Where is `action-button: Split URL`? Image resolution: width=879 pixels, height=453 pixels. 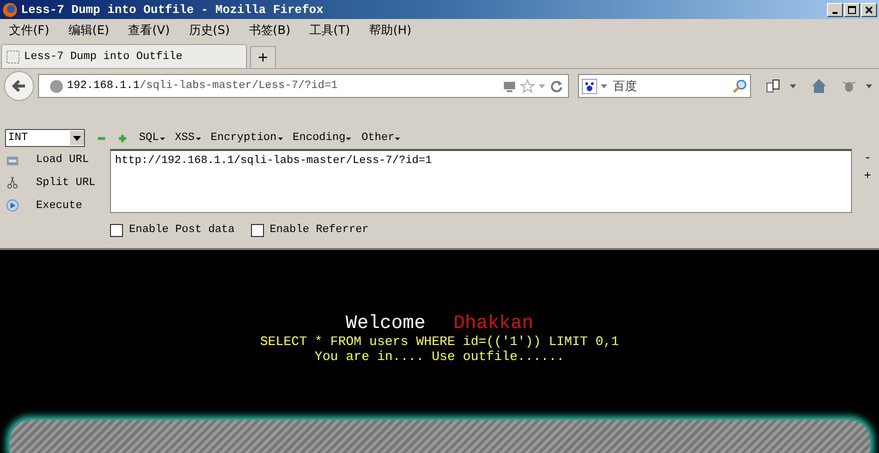 action-button: Split URL is located at coordinates (62, 182).